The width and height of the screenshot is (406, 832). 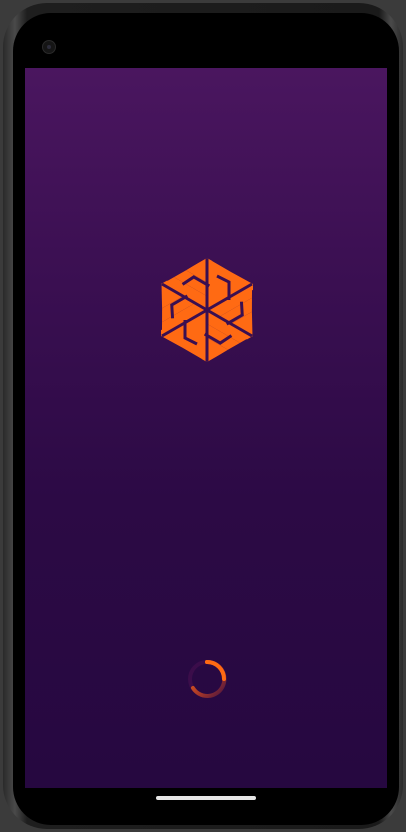 What do you see at coordinates (207, 678) in the screenshot?
I see `loading-spinner-icon` at bounding box center [207, 678].